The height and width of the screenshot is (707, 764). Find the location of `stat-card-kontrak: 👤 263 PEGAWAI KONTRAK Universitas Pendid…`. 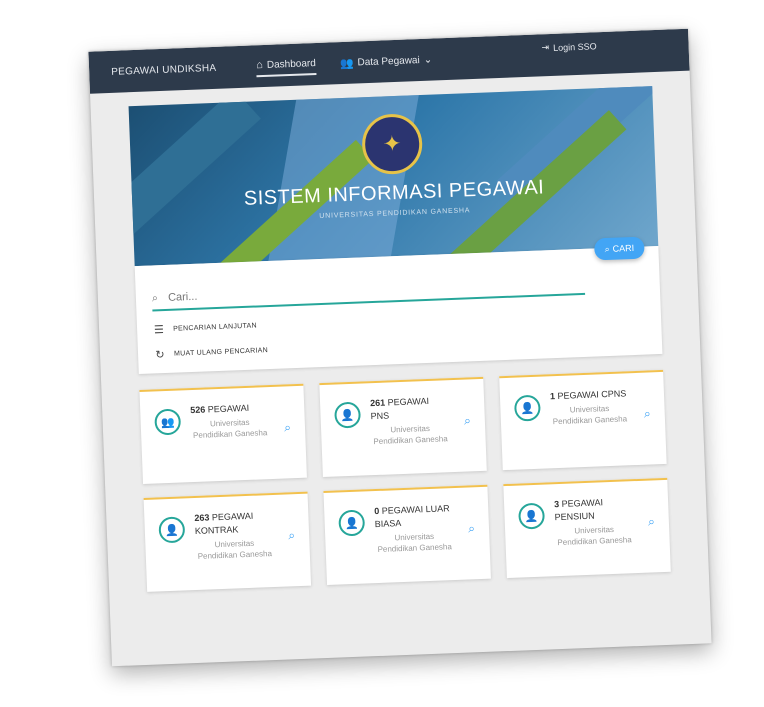

stat-card-kontrak: 👤 263 PEGAWAI KONTRAK Universitas Pendid… is located at coordinates (227, 541).